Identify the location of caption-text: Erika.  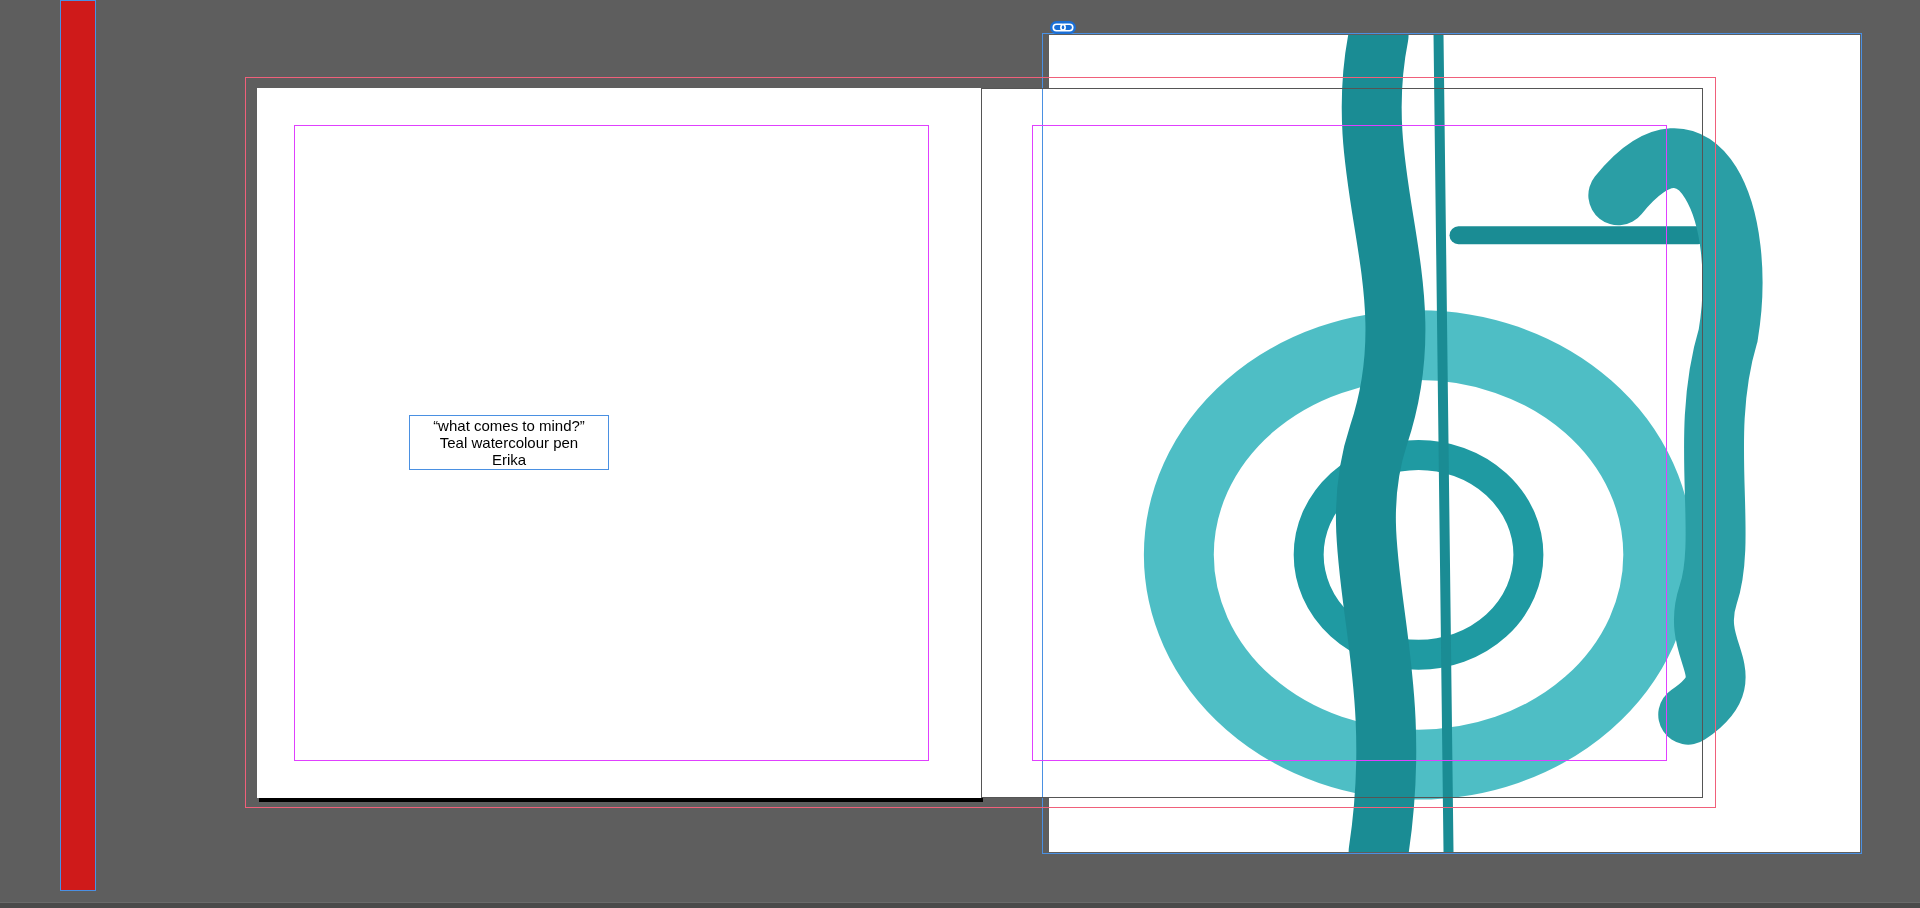
(509, 459).